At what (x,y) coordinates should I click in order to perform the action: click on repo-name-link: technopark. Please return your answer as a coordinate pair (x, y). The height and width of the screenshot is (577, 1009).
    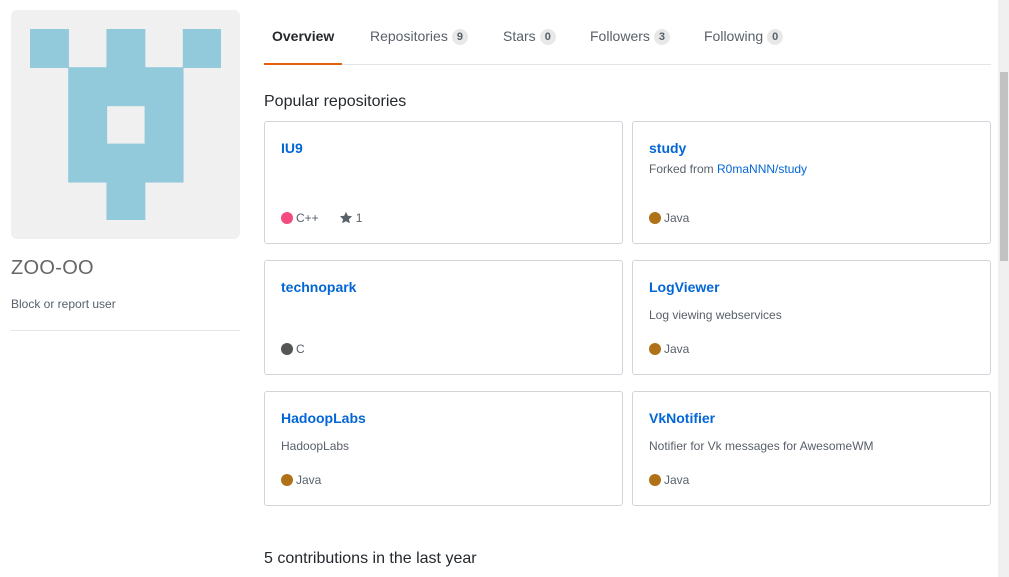
    Looking at the image, I should click on (318, 287).